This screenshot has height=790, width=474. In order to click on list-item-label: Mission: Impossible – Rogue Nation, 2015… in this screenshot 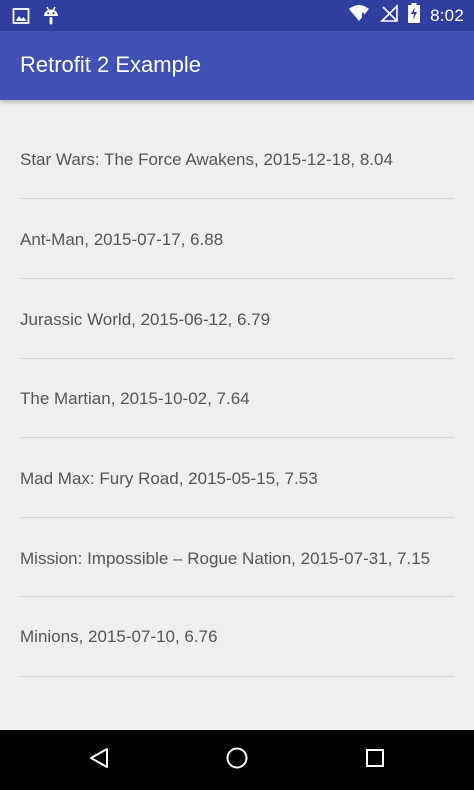, I will do `click(225, 558)`.